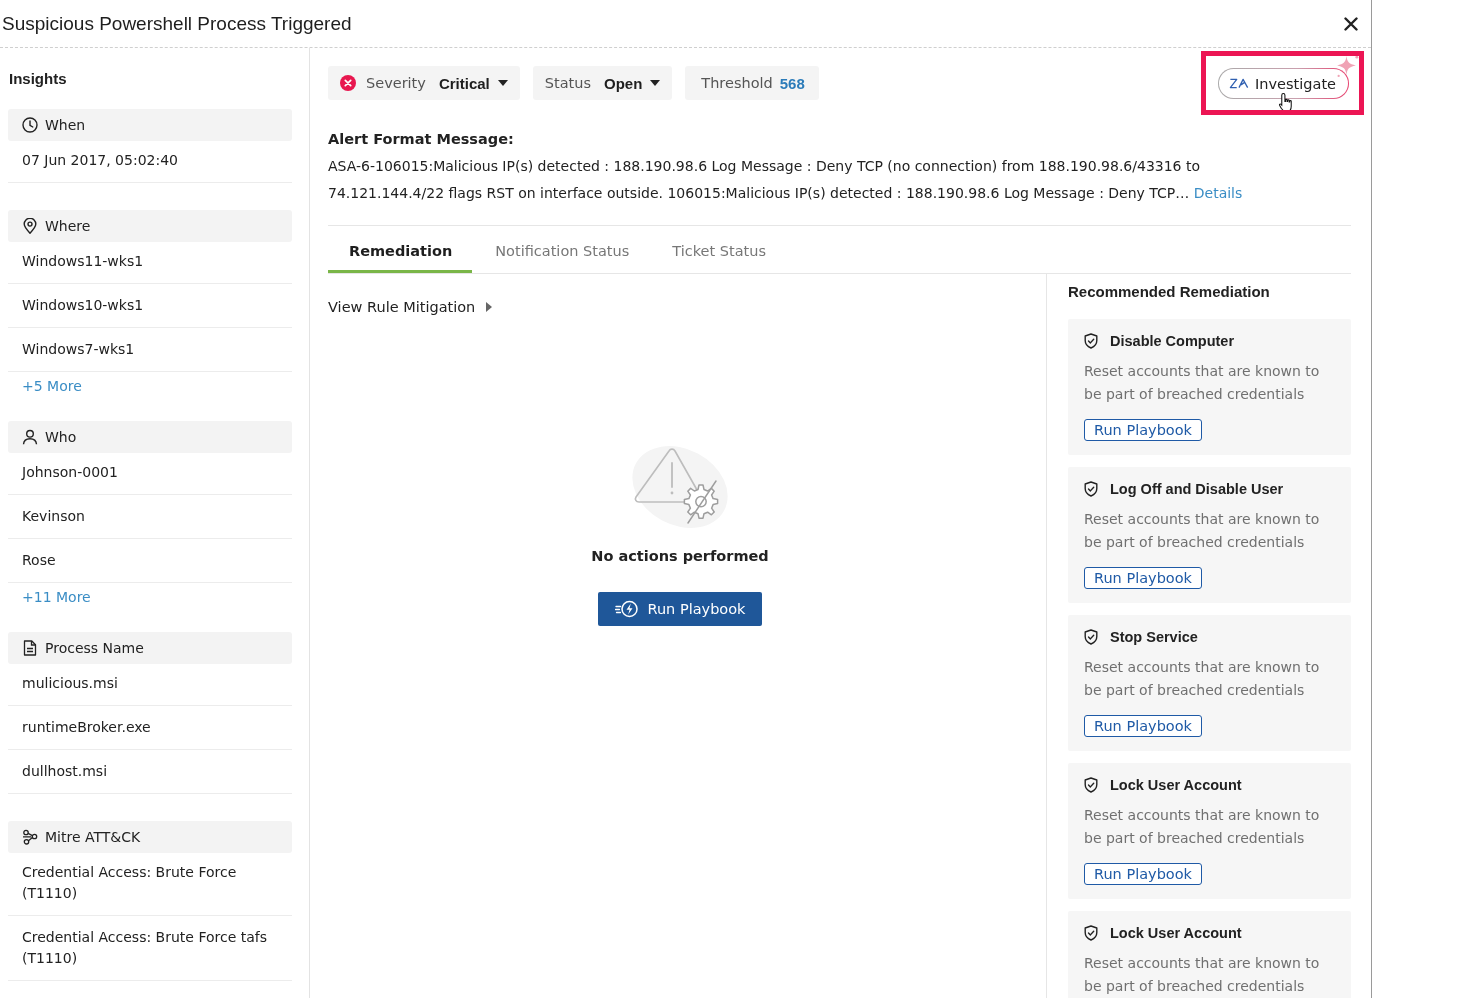  What do you see at coordinates (38, 79) in the screenshot?
I see `sidebar-title: Insights` at bounding box center [38, 79].